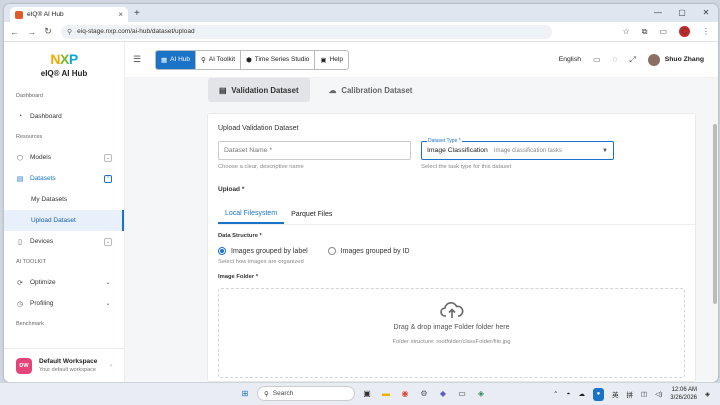 The width and height of the screenshot is (720, 405). What do you see at coordinates (64, 178) in the screenshot?
I see `sidebar-item-datasets: ▤ Datasets ⌃` at bounding box center [64, 178].